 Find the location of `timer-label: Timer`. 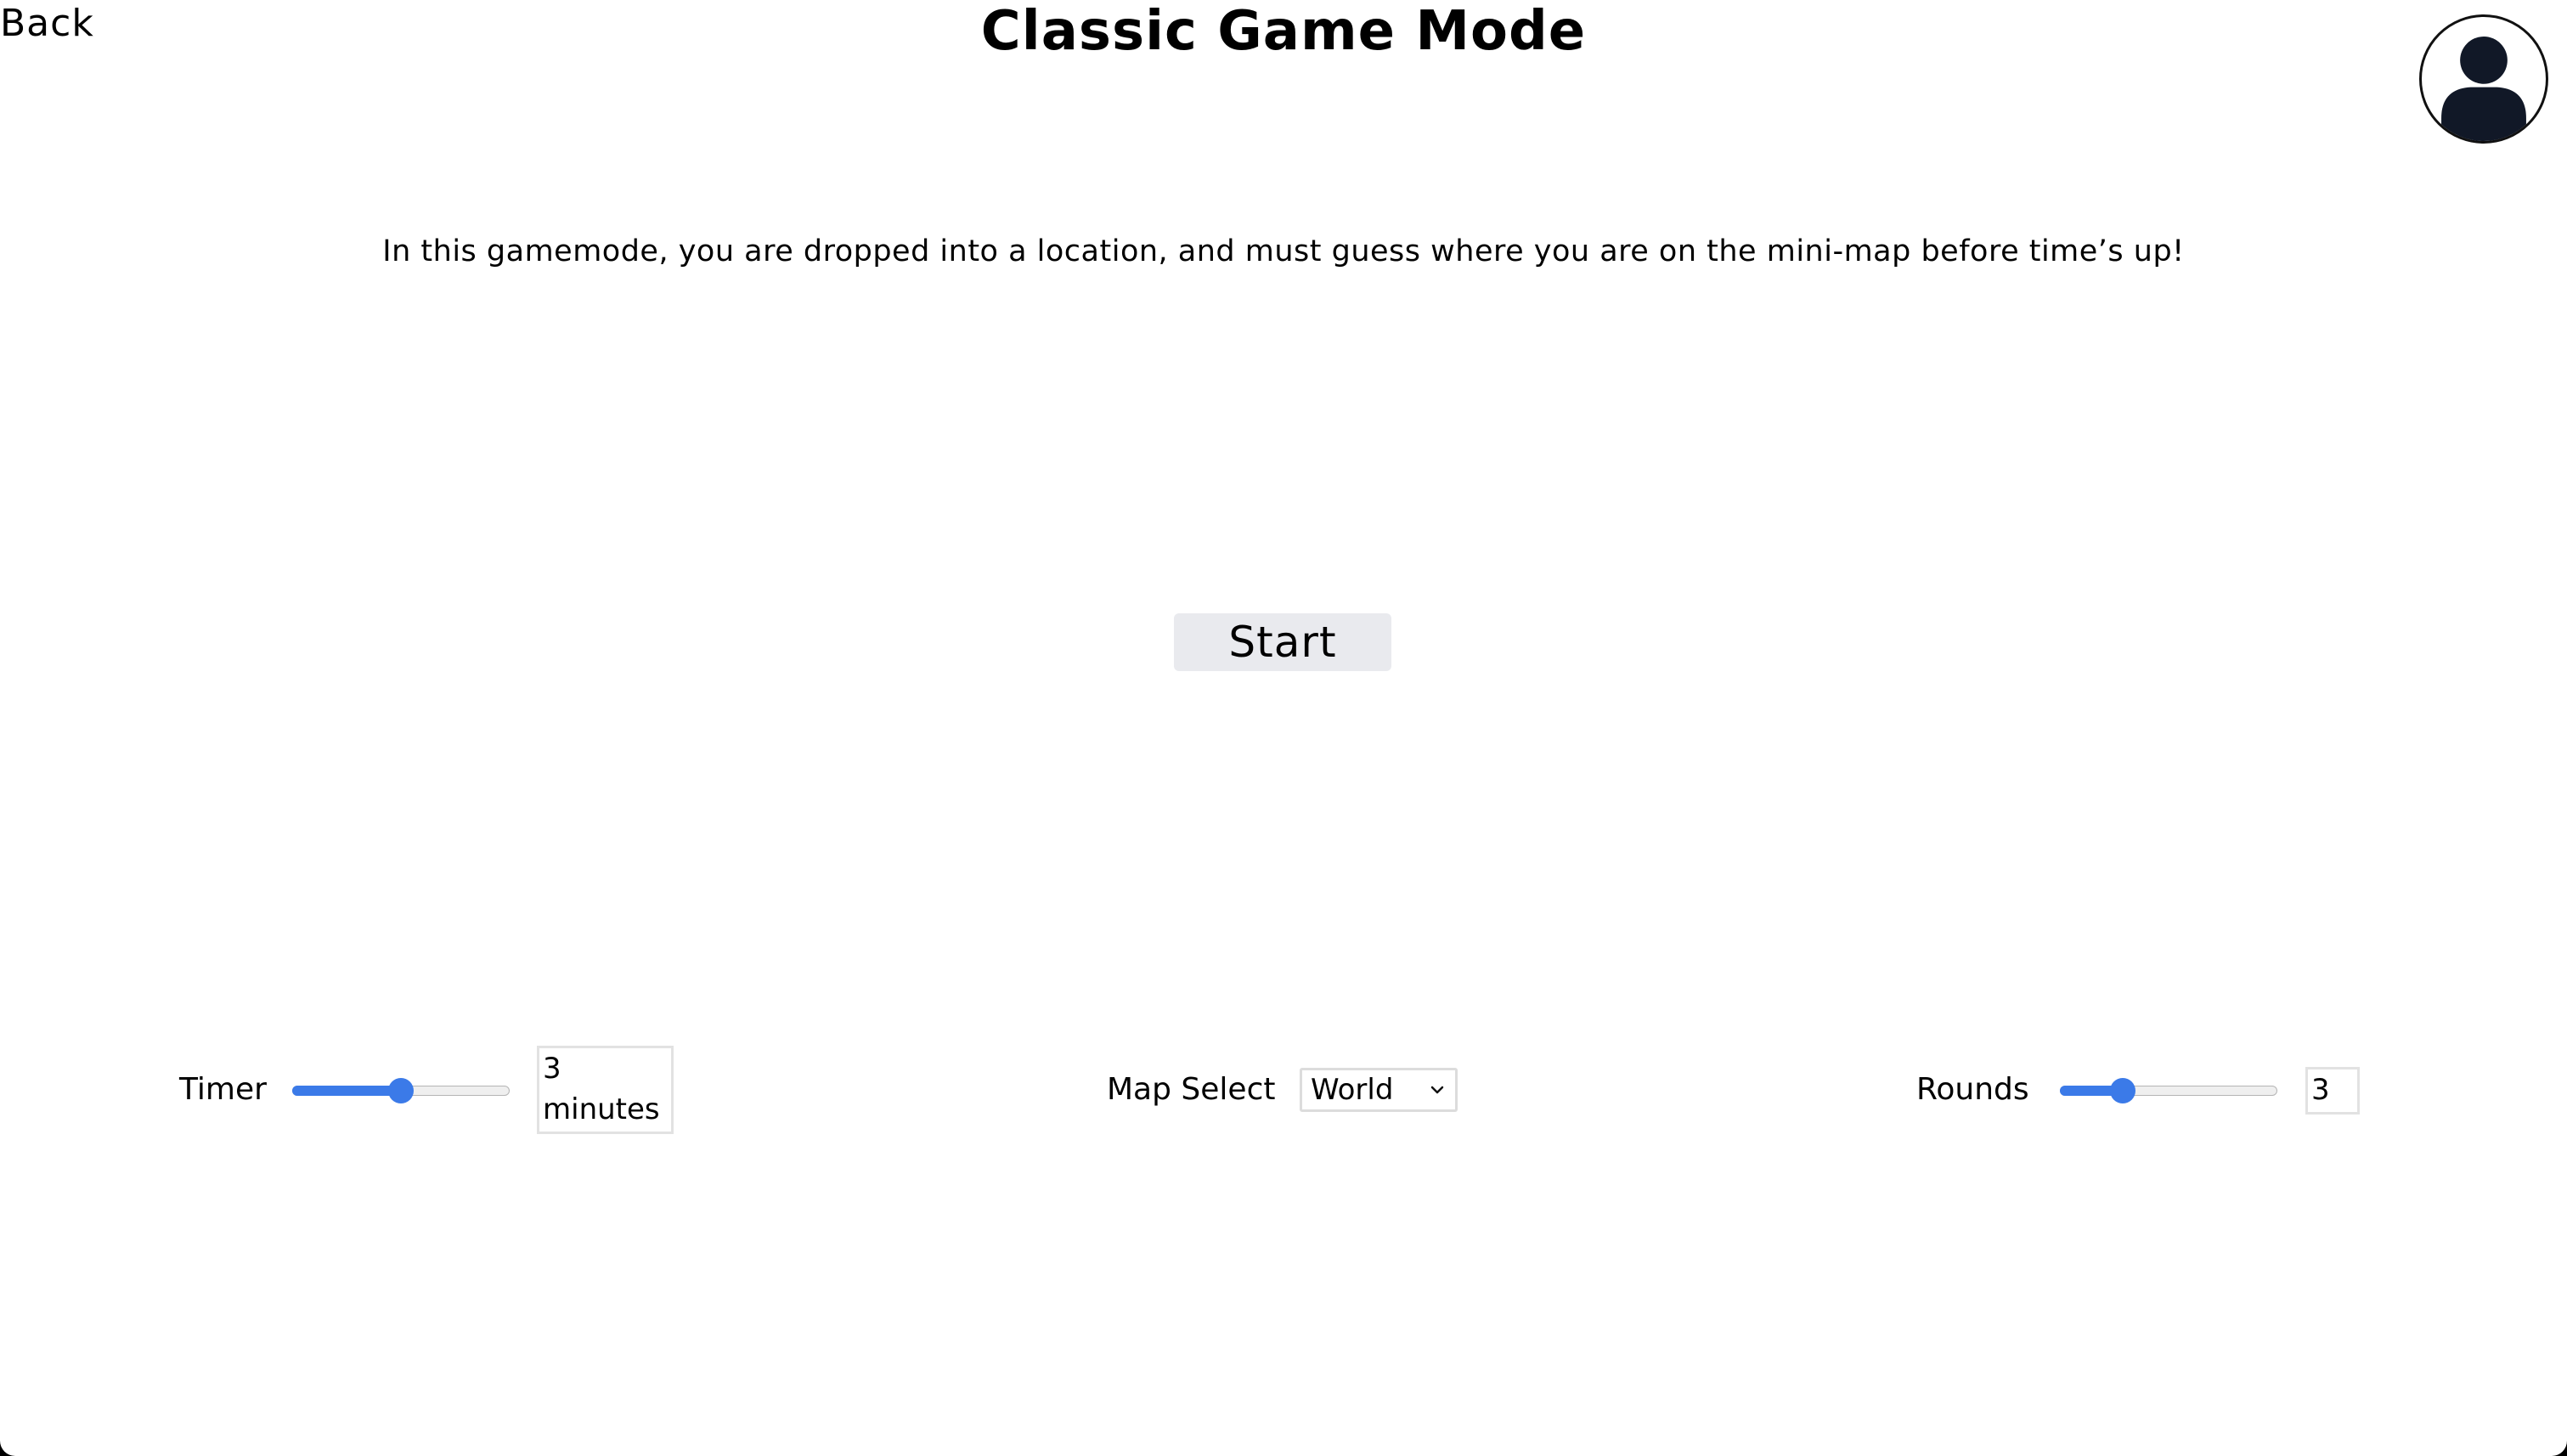

timer-label: Timer is located at coordinates (223, 1090).